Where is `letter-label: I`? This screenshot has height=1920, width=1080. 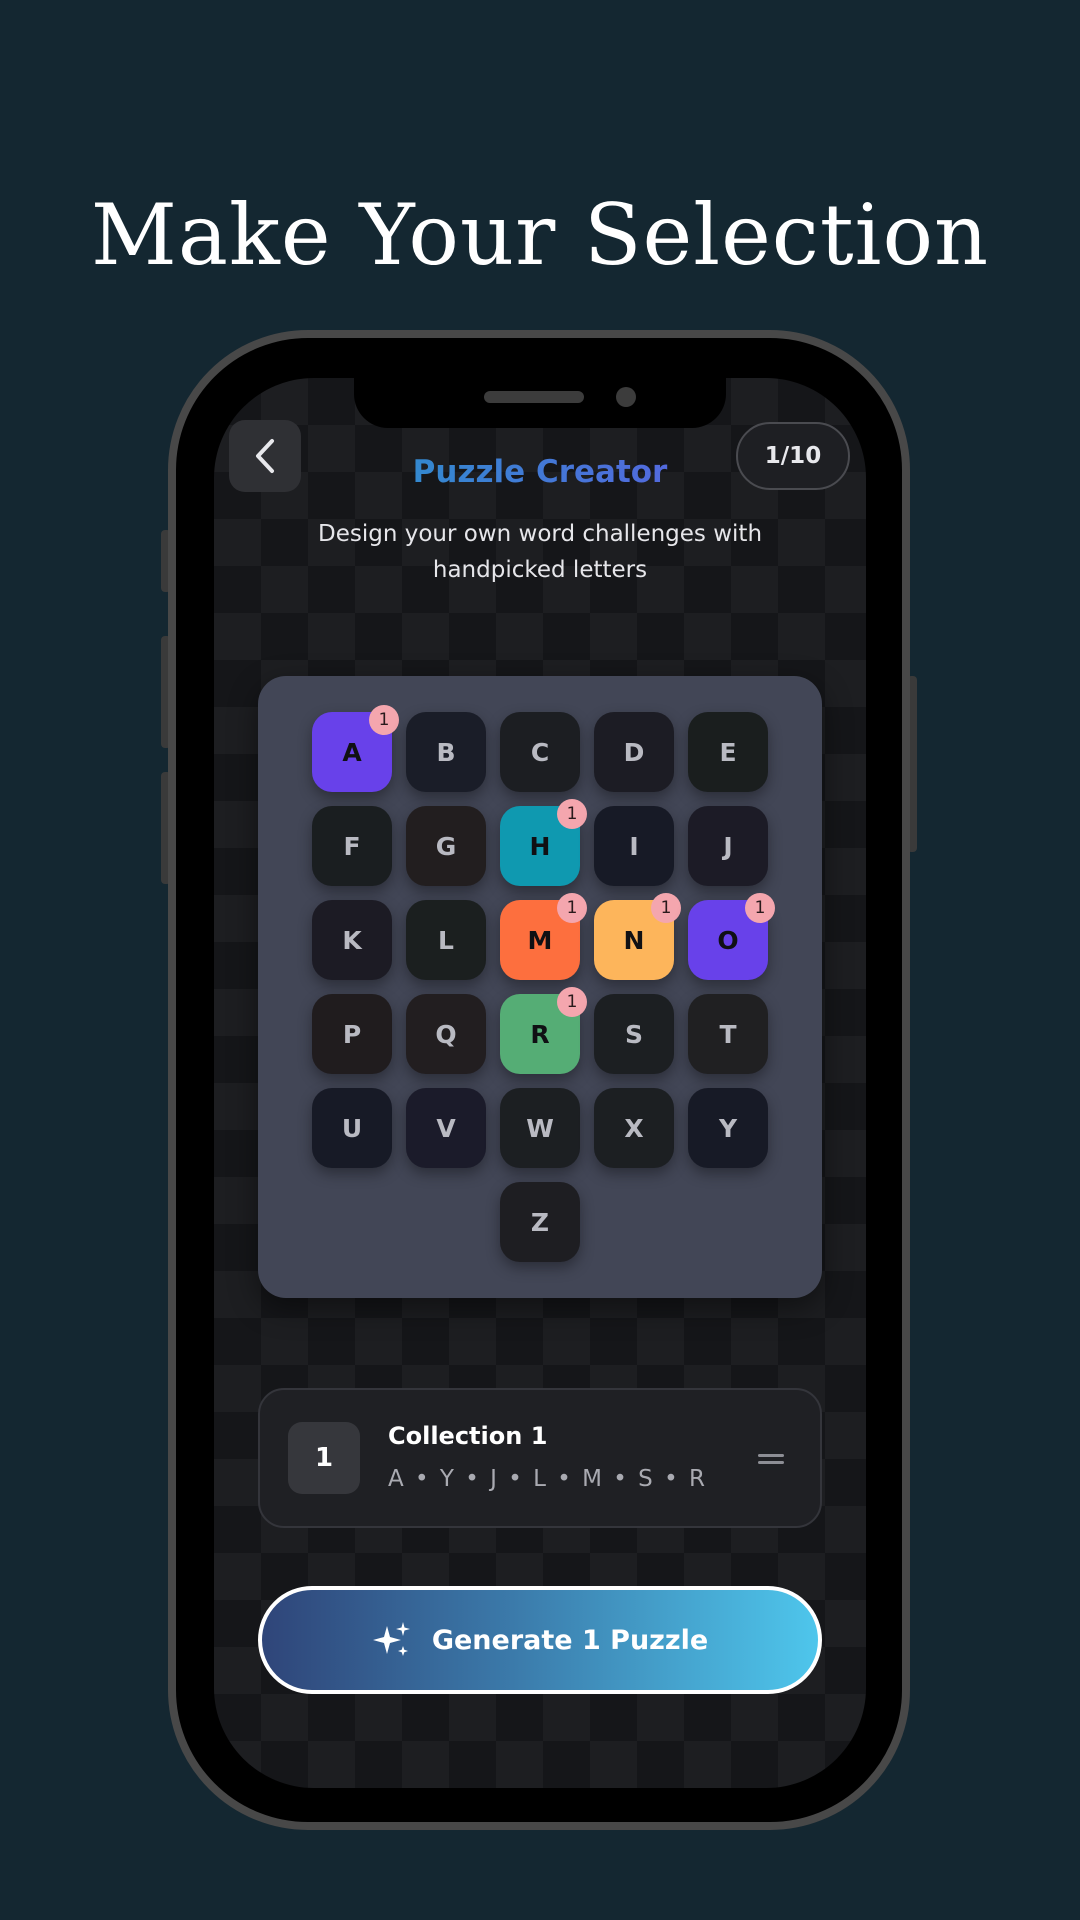 letter-label: I is located at coordinates (634, 846).